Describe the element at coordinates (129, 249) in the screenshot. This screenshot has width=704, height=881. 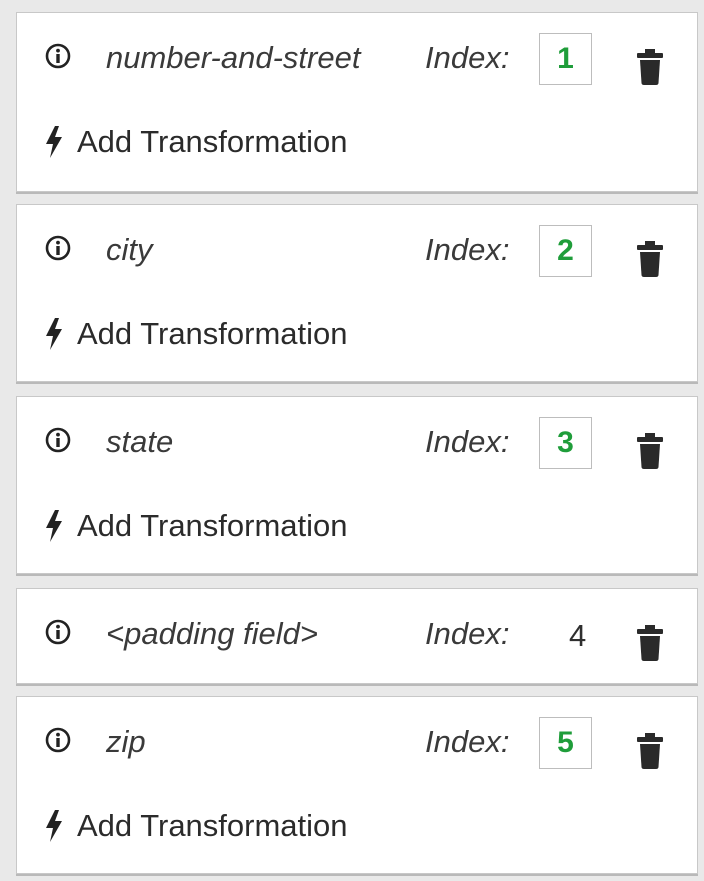
I see `field-name: city` at that location.